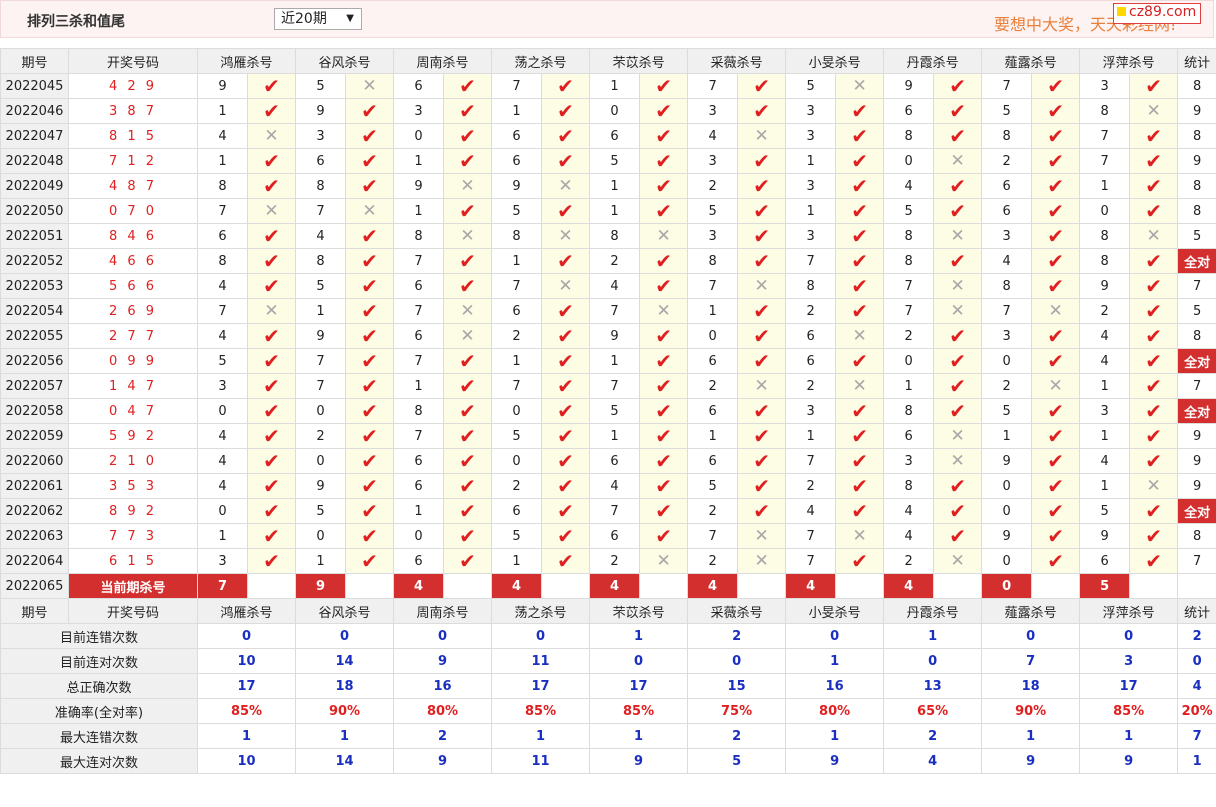 The height and width of the screenshot is (807, 1216). What do you see at coordinates (1196, 661) in the screenshot?
I see `summary-stat-value: 0` at bounding box center [1196, 661].